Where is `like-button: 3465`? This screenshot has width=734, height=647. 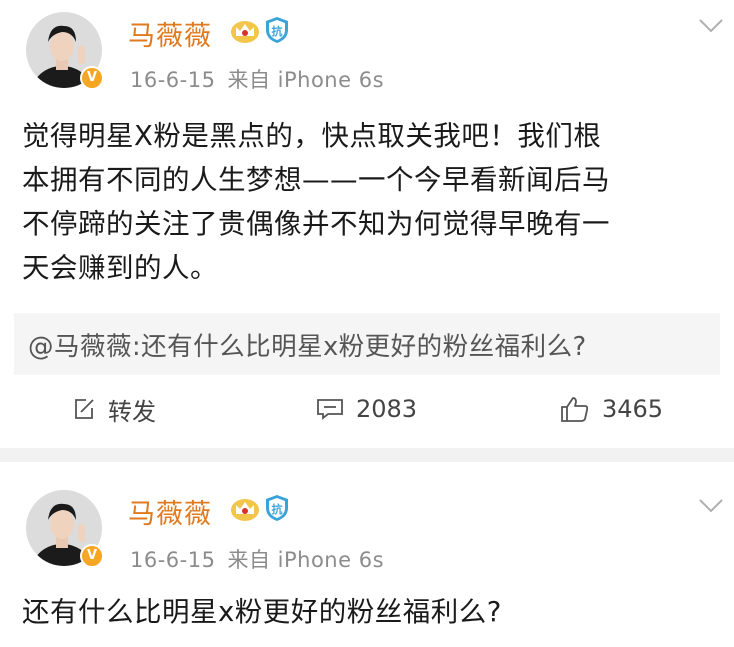 like-button: 3465 is located at coordinates (611, 409).